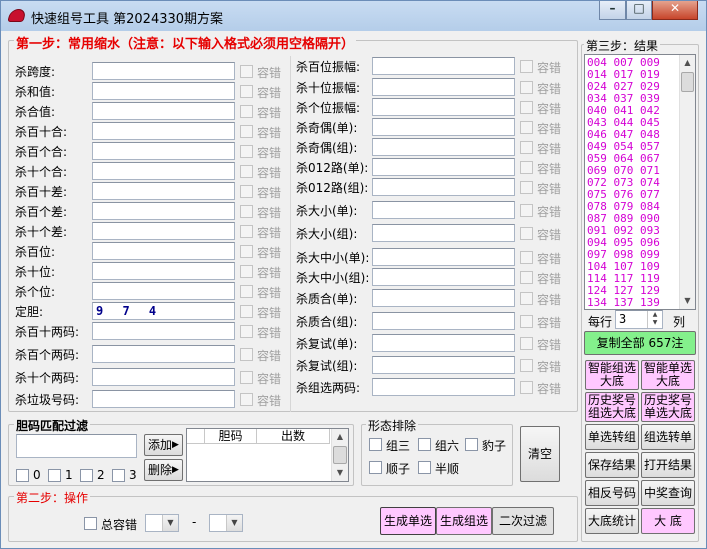 The height and width of the screenshot is (549, 707). What do you see at coordinates (163, 311) in the screenshot?
I see `field-input: 9 7 4` at bounding box center [163, 311].